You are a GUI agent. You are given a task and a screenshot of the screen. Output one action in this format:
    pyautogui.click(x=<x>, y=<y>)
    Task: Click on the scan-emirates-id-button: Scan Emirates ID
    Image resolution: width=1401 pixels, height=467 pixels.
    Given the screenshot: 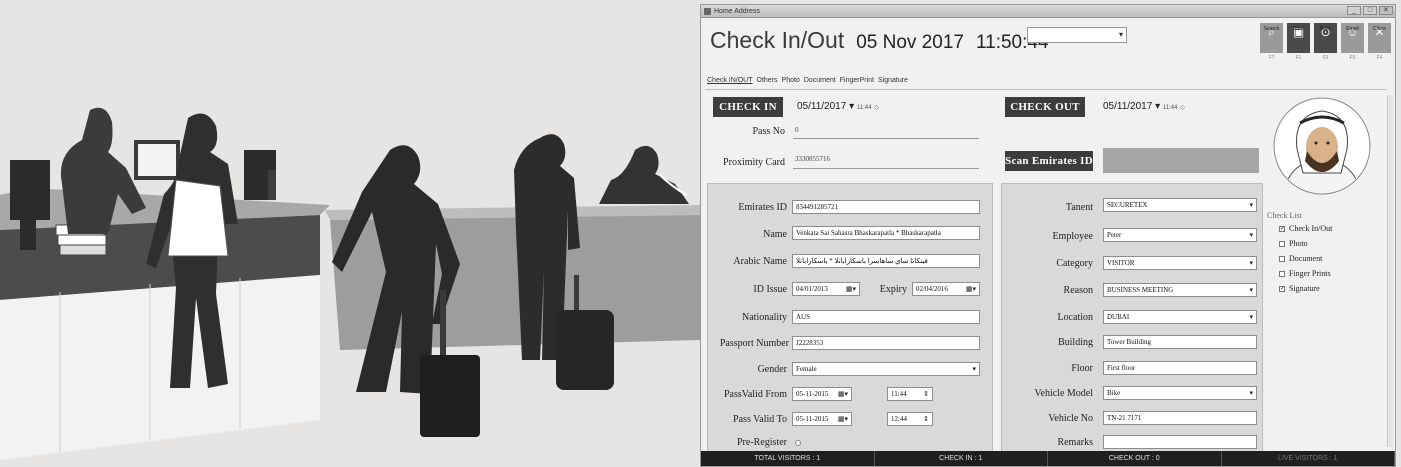 What is the action you would take?
    pyautogui.click(x=1049, y=161)
    